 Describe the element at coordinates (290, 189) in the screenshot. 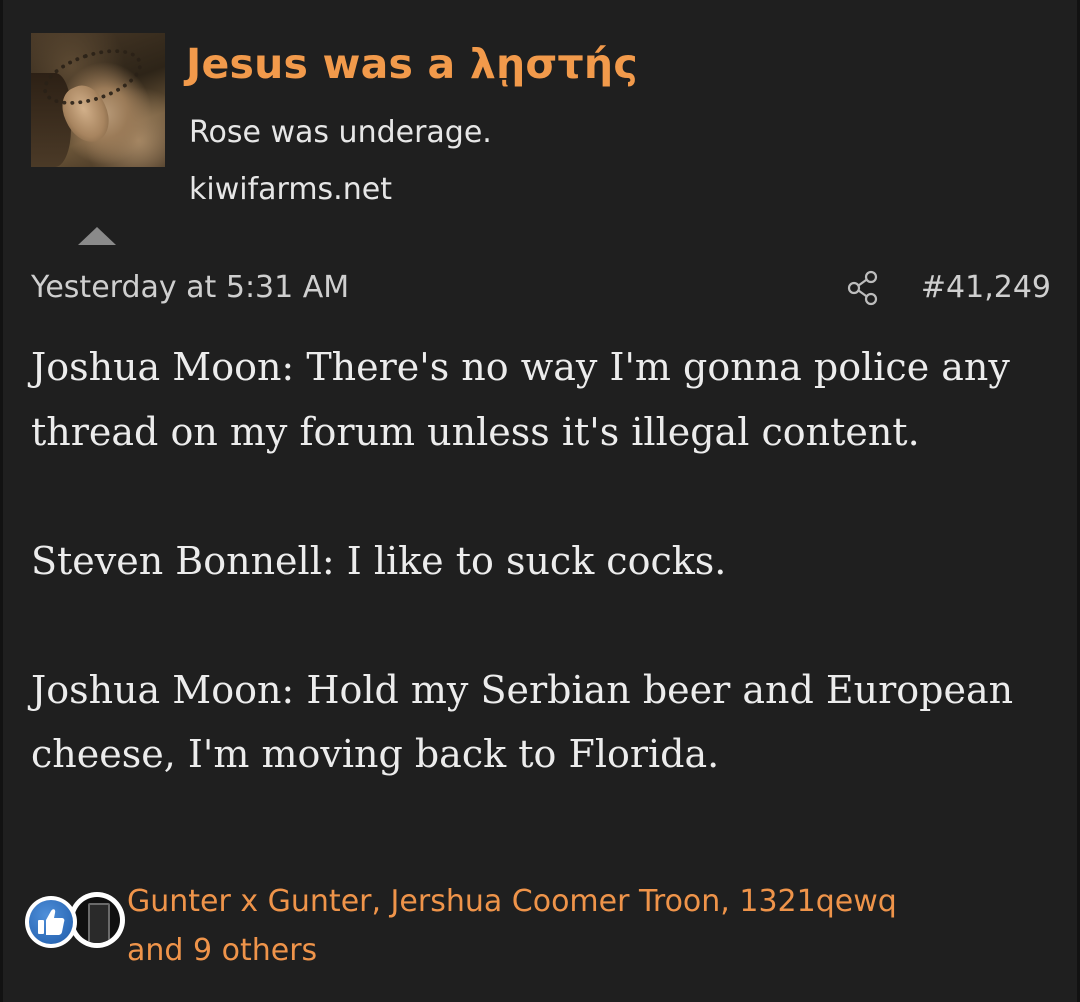

I see `link-preview-domain: kiwifarms.net` at that location.